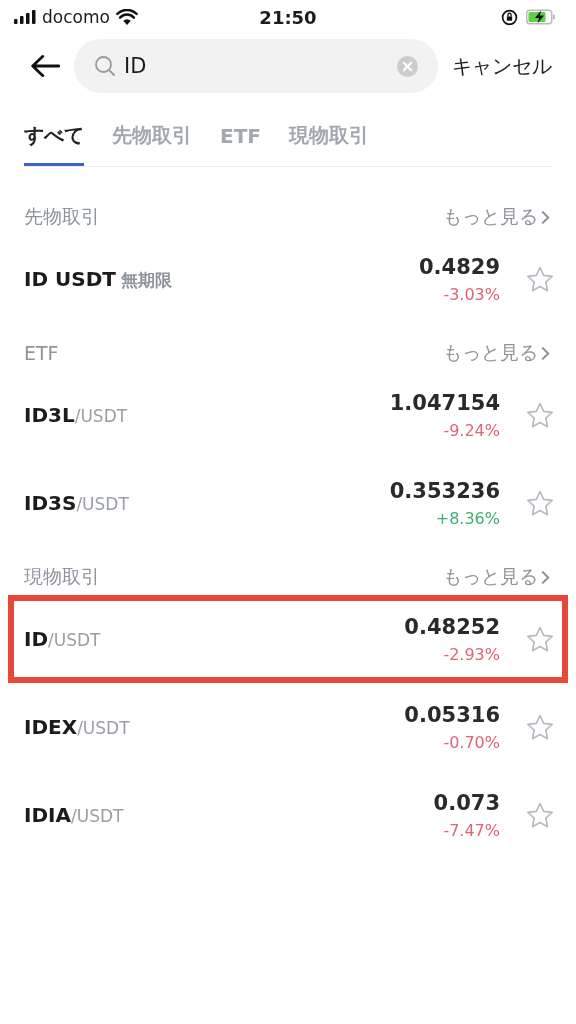 The image size is (576, 1024). I want to click on tab: すべて, so click(54, 141).